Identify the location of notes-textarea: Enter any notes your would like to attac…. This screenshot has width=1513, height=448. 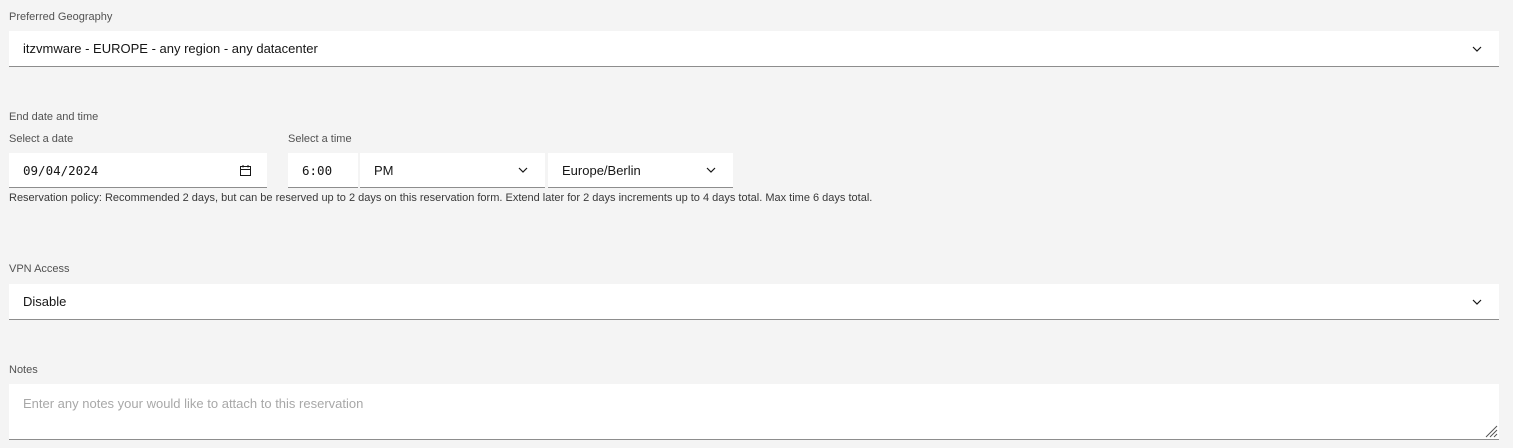
(754, 412).